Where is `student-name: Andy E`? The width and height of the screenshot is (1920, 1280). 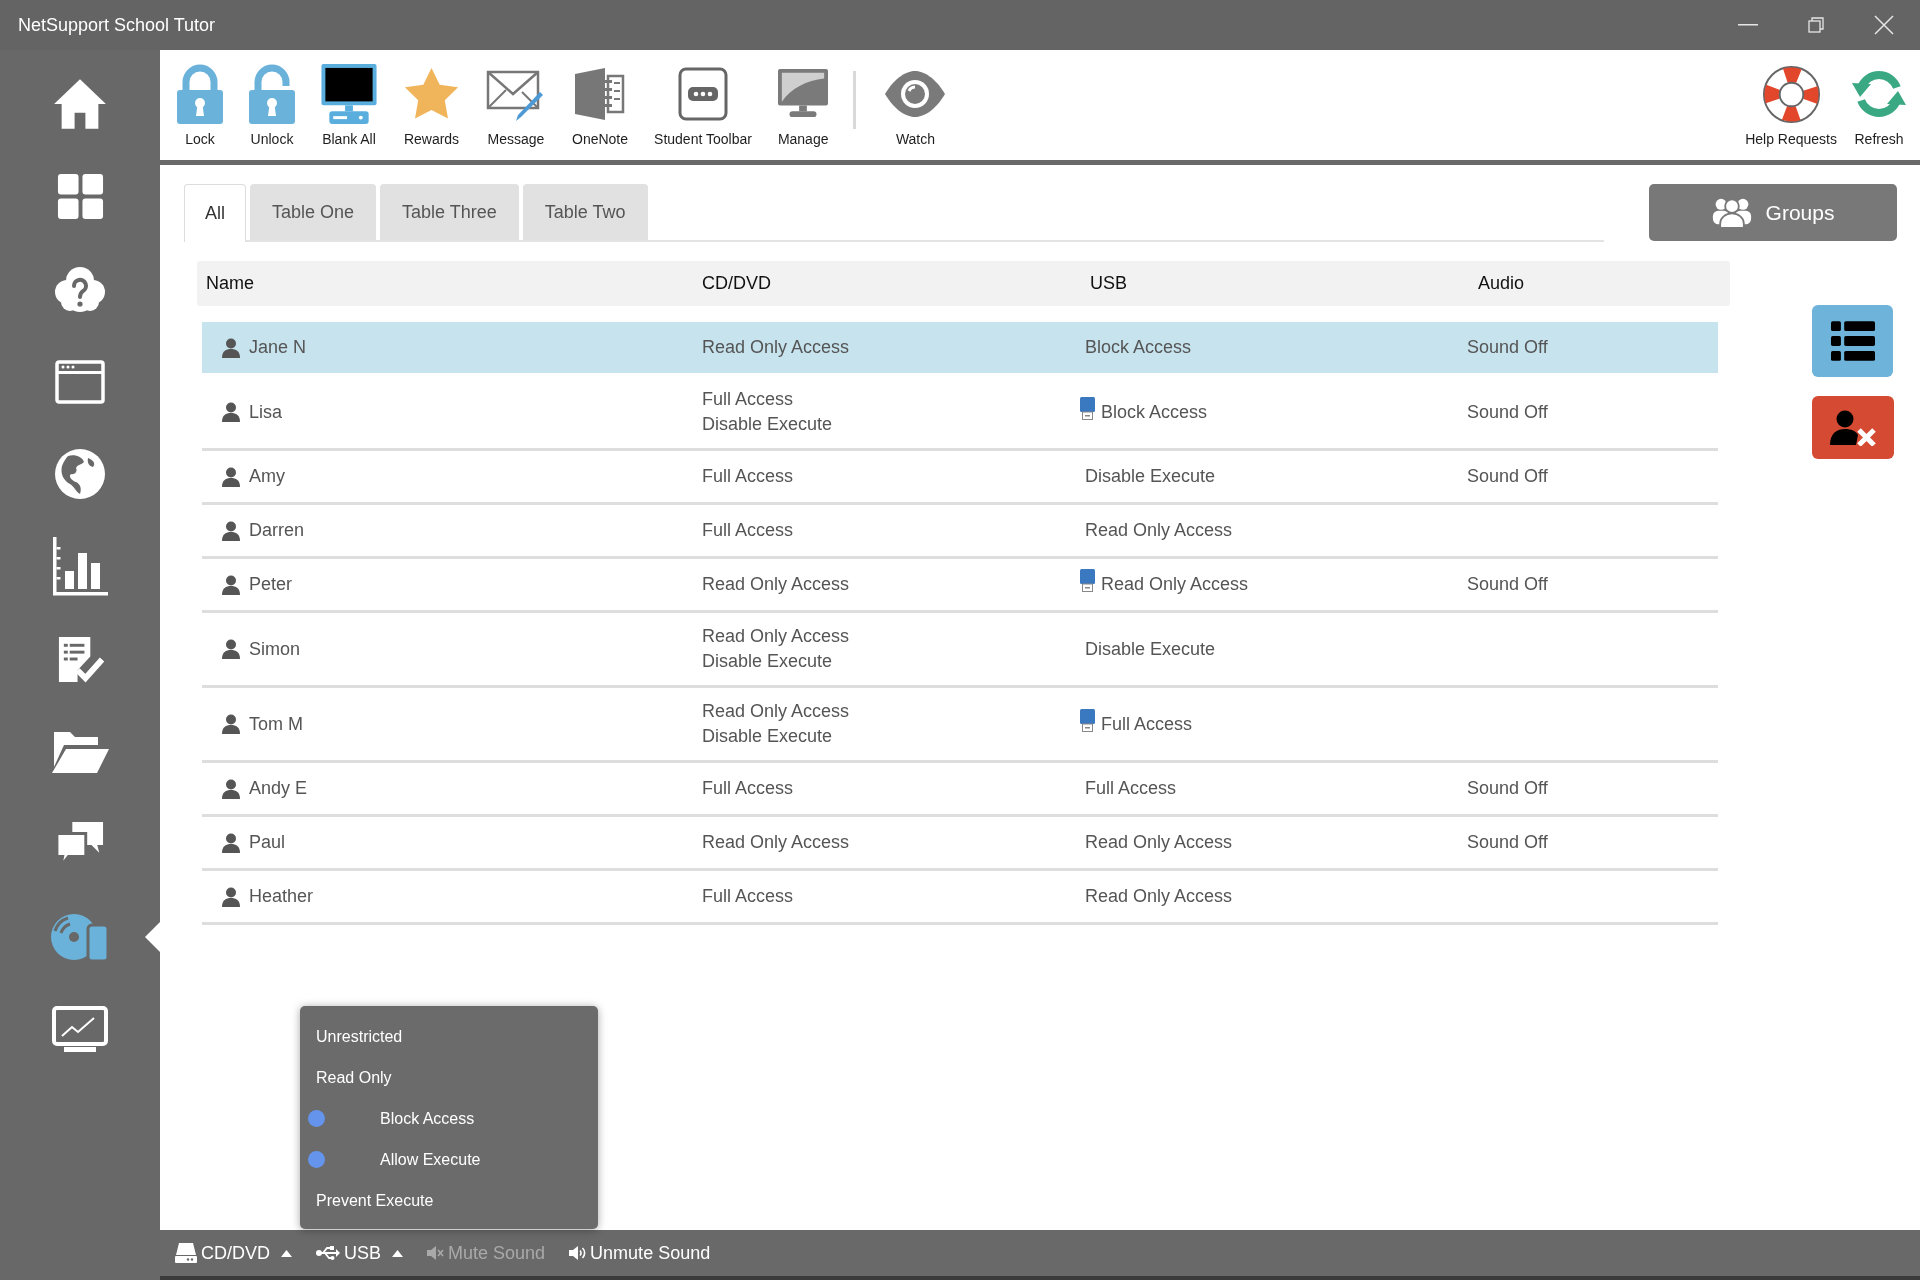
student-name: Andy E is located at coordinates (278, 788).